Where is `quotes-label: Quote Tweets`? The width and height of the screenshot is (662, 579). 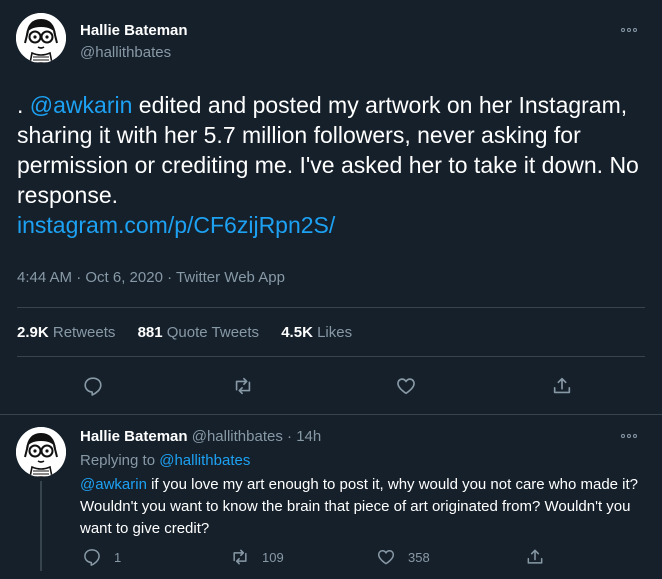 quotes-label: Quote Tweets is located at coordinates (213, 332).